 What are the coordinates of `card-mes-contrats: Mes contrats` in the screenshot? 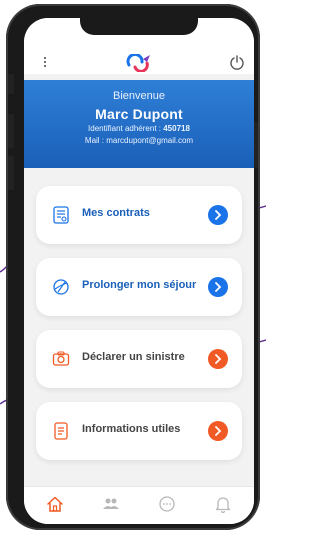 It's located at (139, 215).